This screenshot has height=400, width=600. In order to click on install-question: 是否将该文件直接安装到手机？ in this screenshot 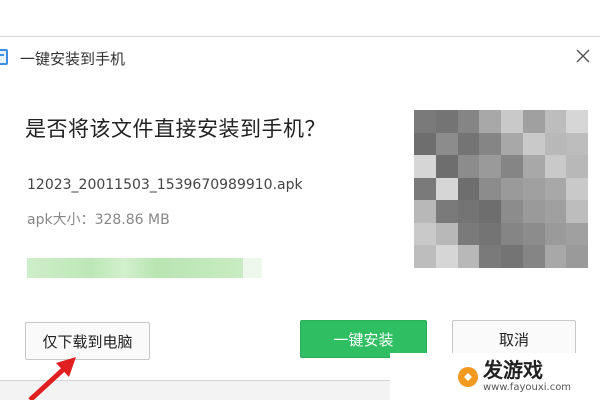, I will do `click(175, 129)`.